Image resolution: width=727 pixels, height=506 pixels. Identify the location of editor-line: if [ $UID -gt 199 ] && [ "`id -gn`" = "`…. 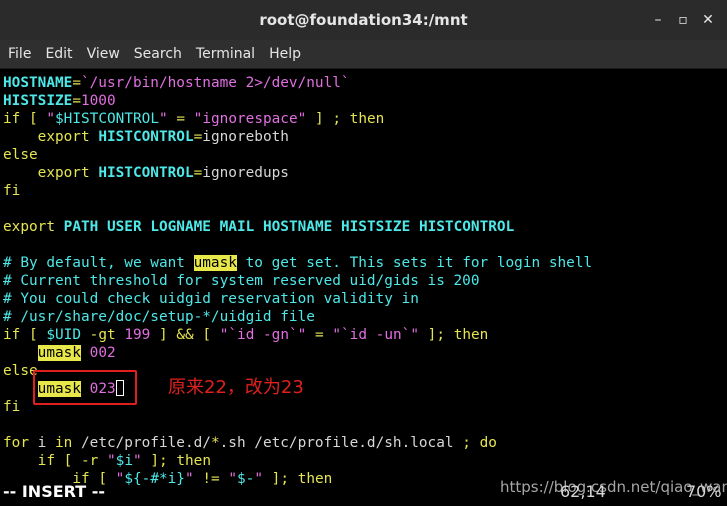
(246, 335).